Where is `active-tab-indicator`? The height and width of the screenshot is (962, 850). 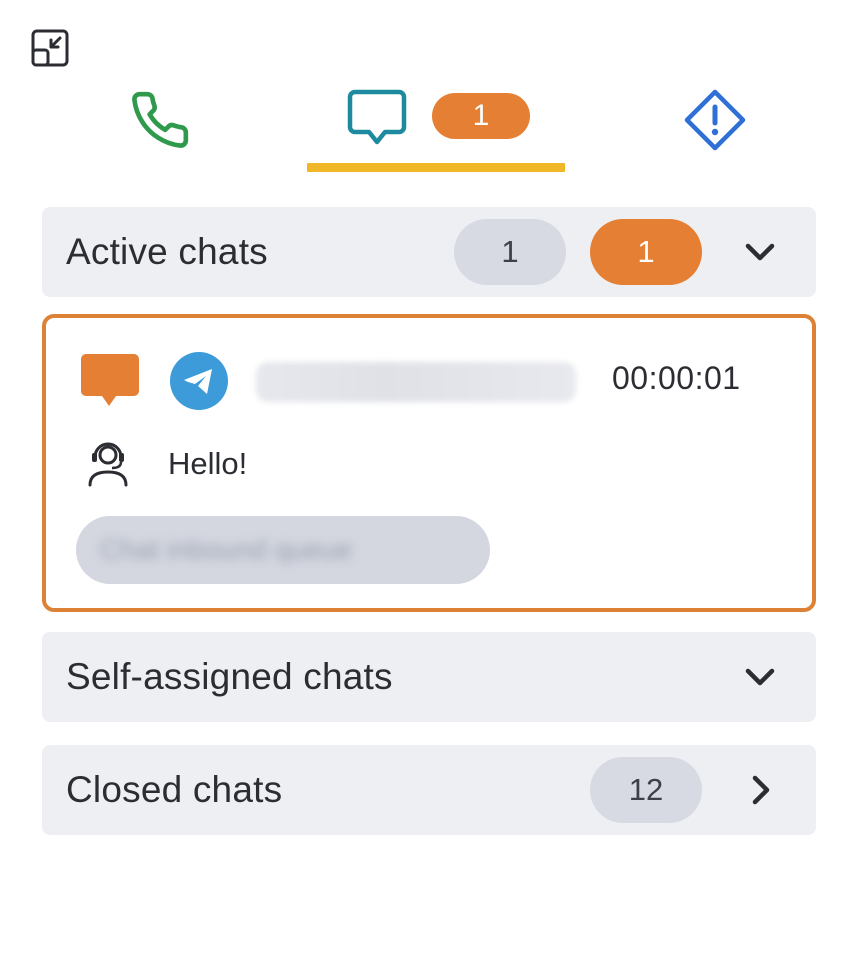 active-tab-indicator is located at coordinates (436, 167).